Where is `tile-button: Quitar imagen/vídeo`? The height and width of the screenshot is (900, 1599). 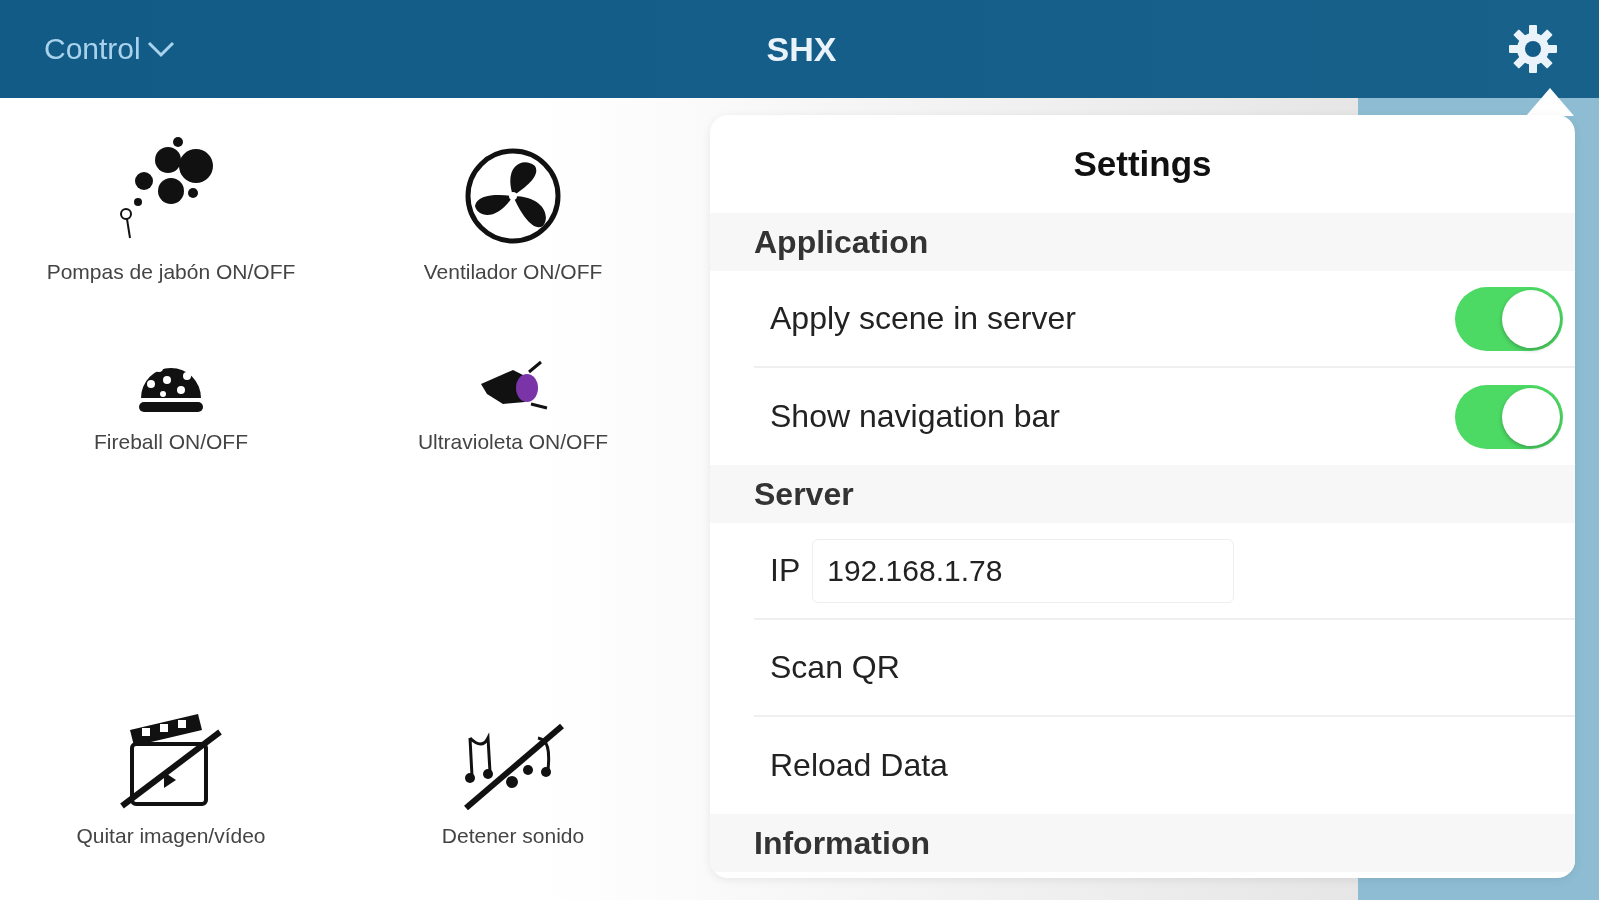
tile-button: Quitar imagen/vídeo is located at coordinates (171, 773).